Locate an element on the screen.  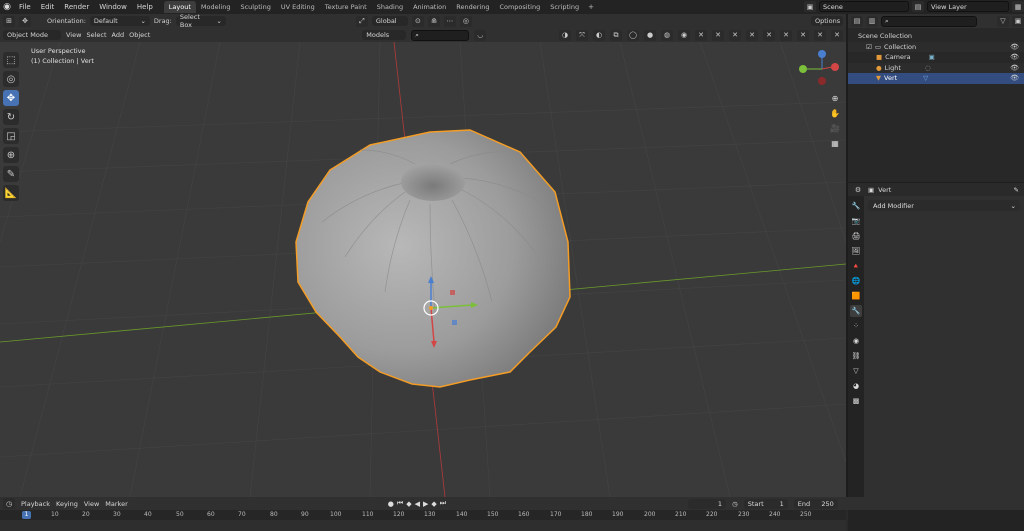
pan-hand-icon: ✋ is located at coordinates (835, 113).